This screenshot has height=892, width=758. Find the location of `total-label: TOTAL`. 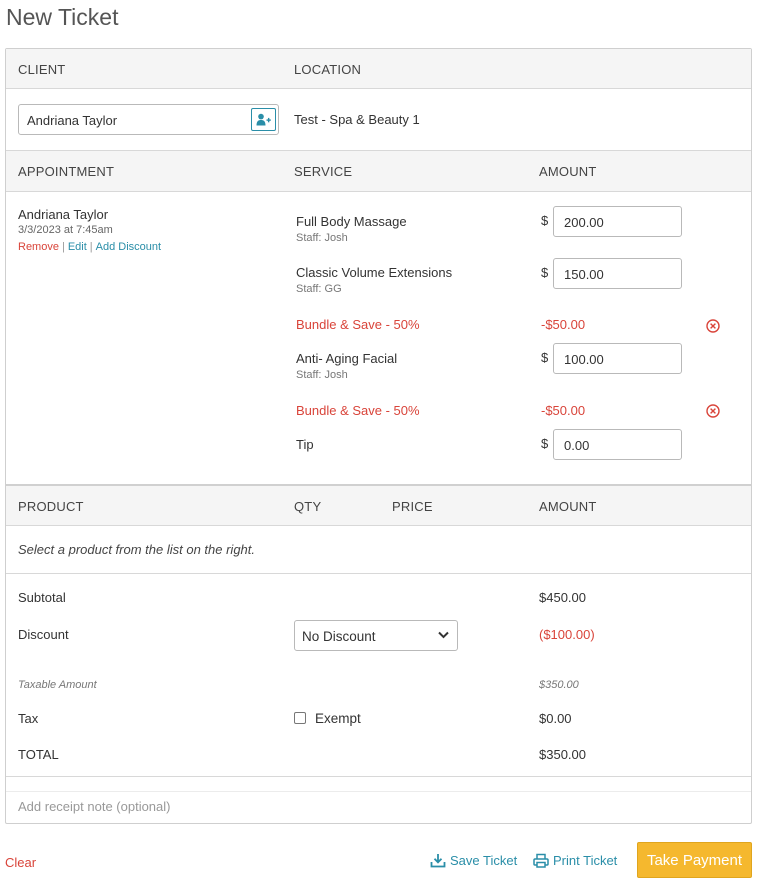

total-label: TOTAL is located at coordinates (38, 754).